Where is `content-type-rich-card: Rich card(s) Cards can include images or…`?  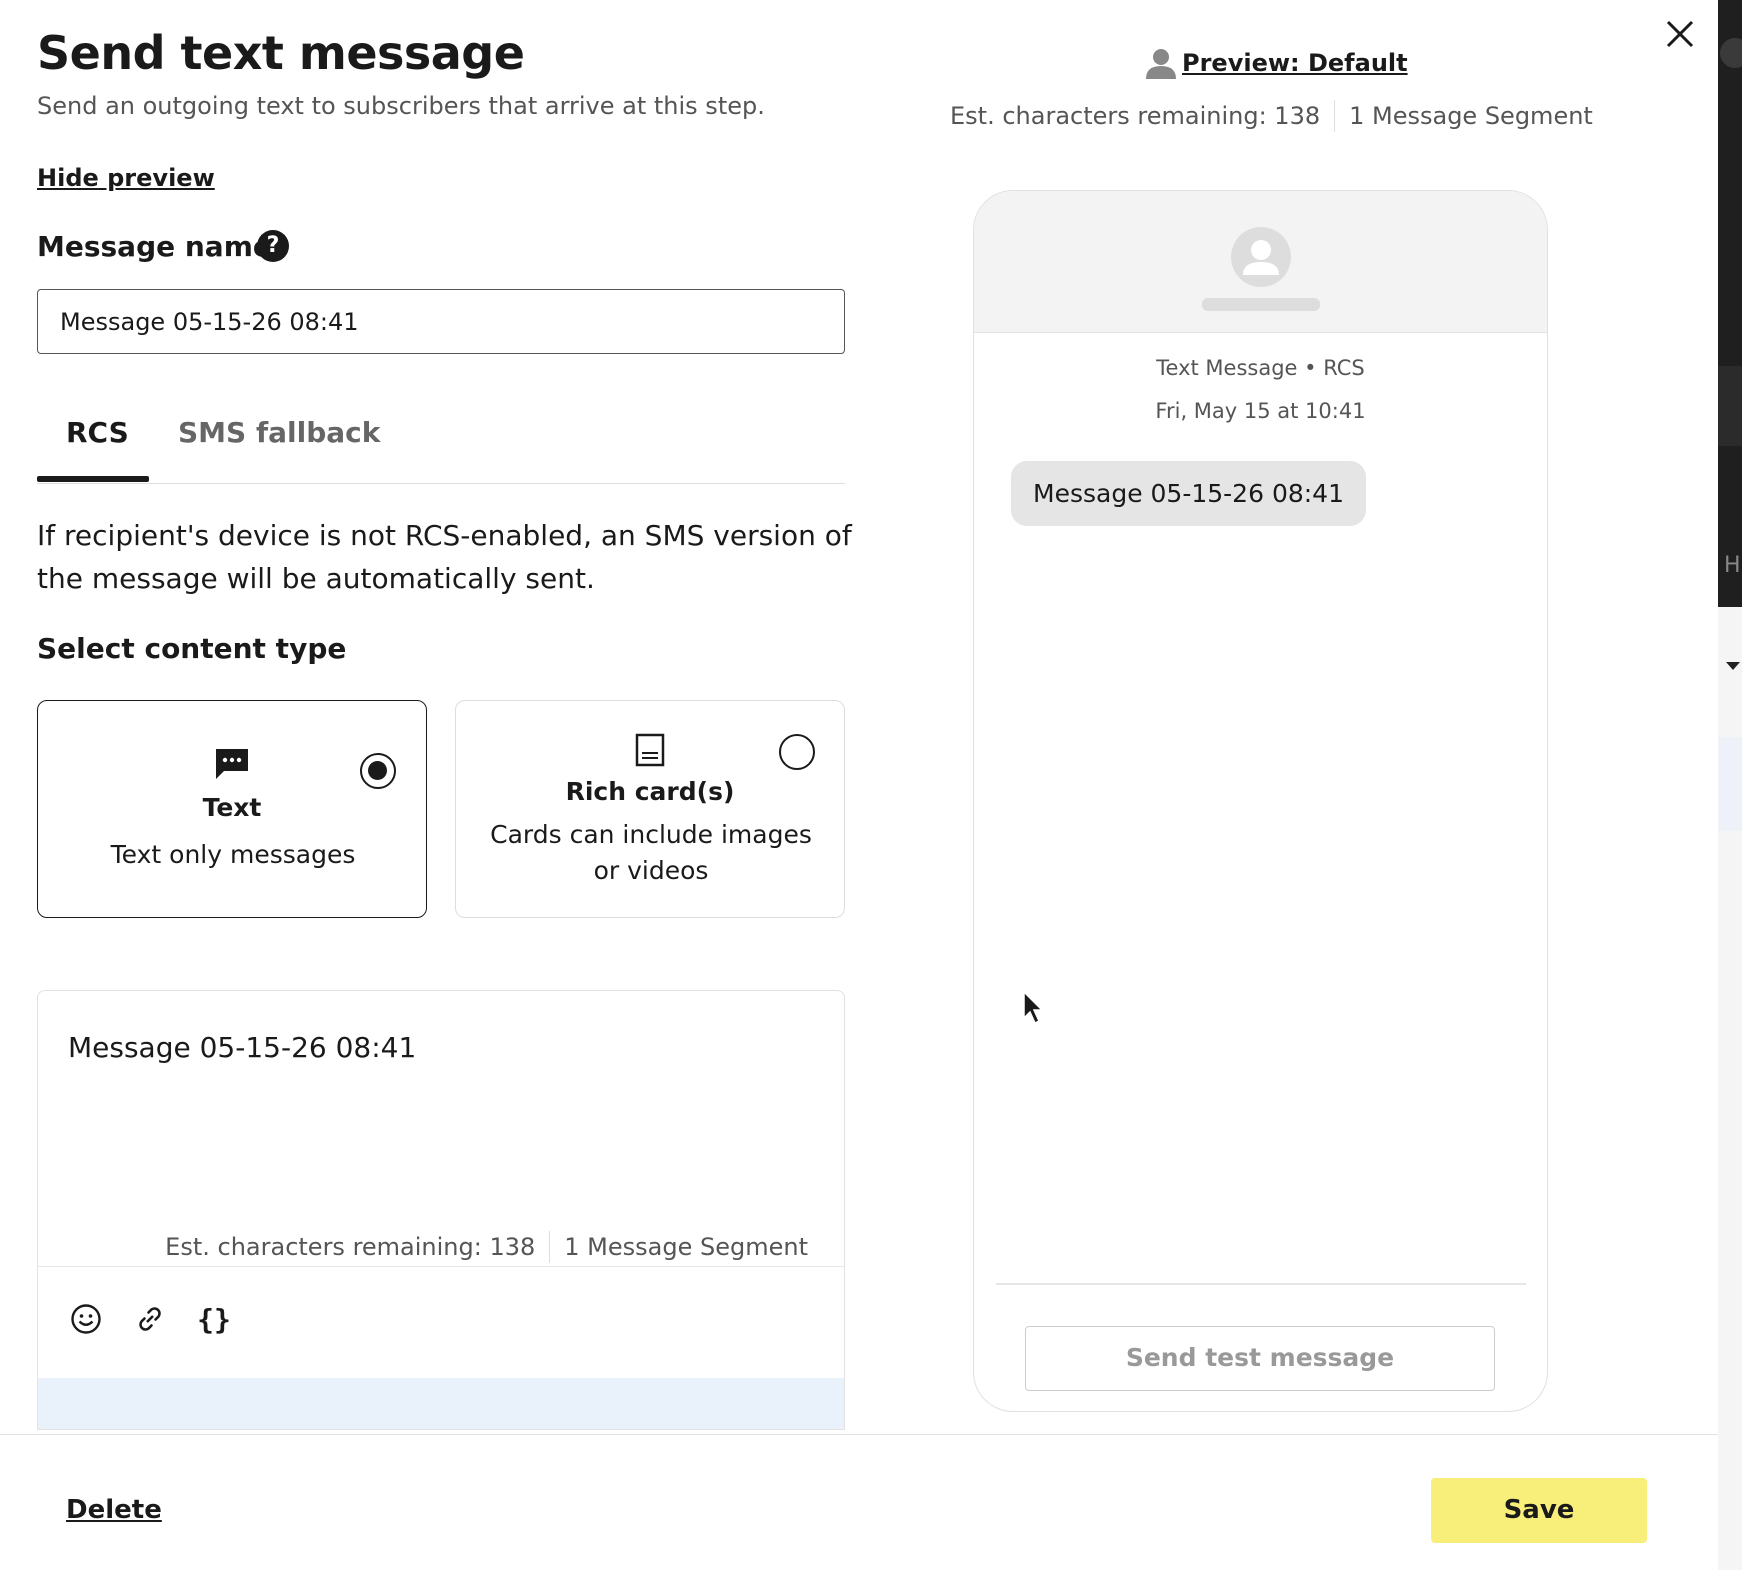 content-type-rich-card: Rich card(s) Cards can include images or… is located at coordinates (650, 809).